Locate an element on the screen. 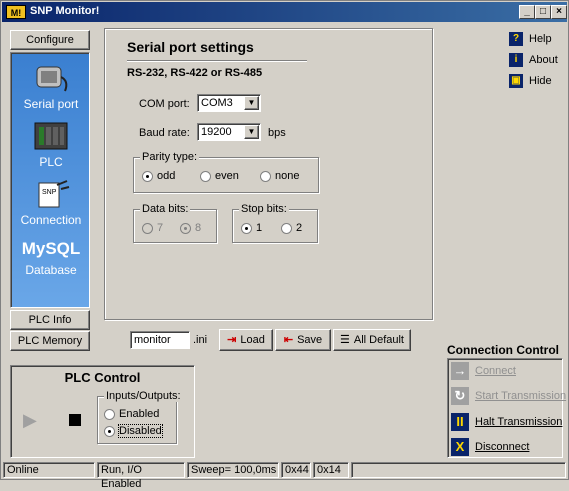 The width and height of the screenshot is (569, 491). com-port-label: COM port: is located at coordinates (164, 104).